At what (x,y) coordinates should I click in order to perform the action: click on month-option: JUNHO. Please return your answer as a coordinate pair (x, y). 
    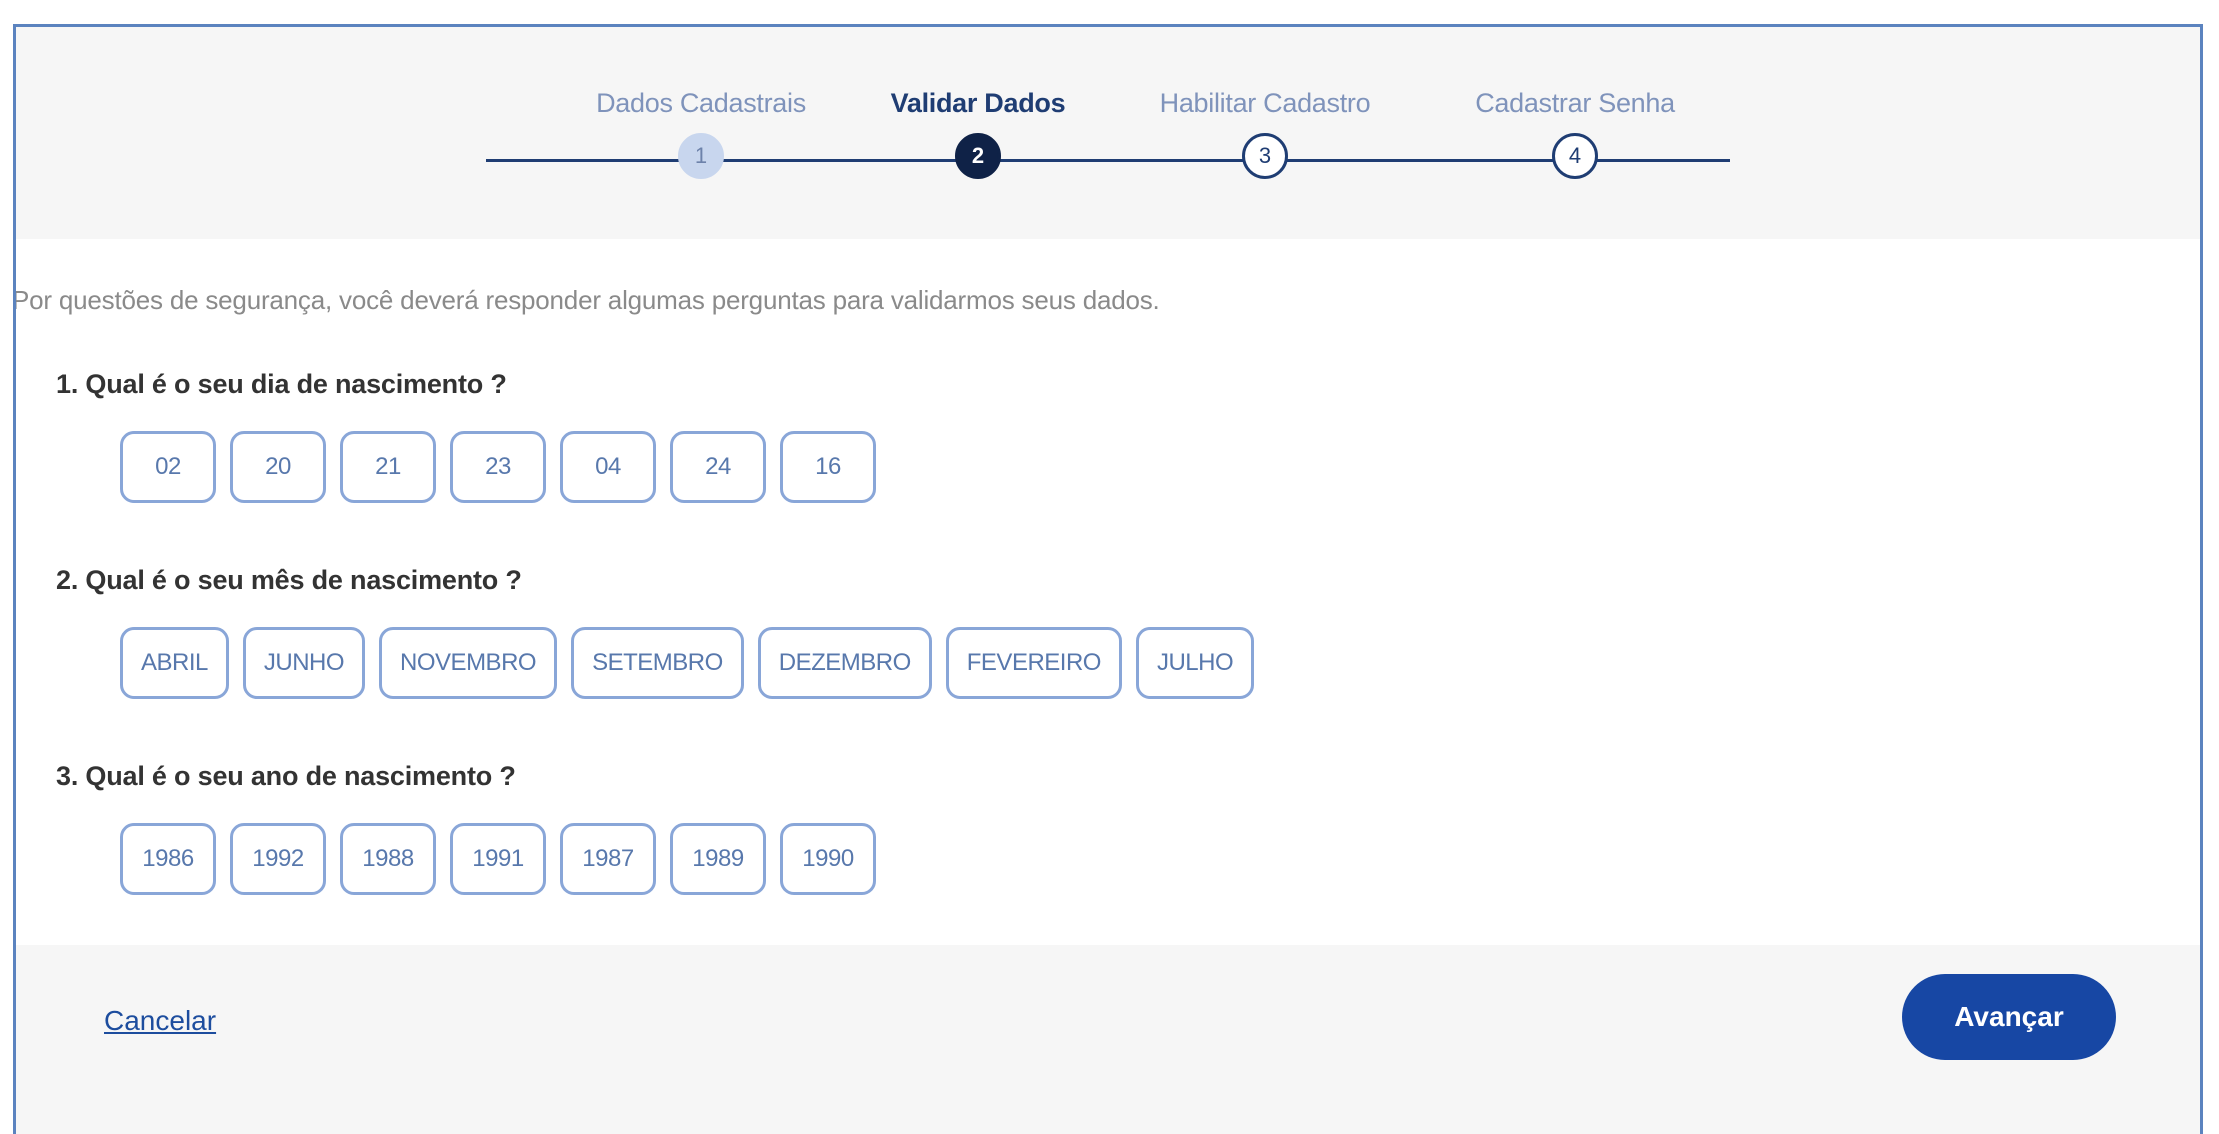
    Looking at the image, I should click on (304, 663).